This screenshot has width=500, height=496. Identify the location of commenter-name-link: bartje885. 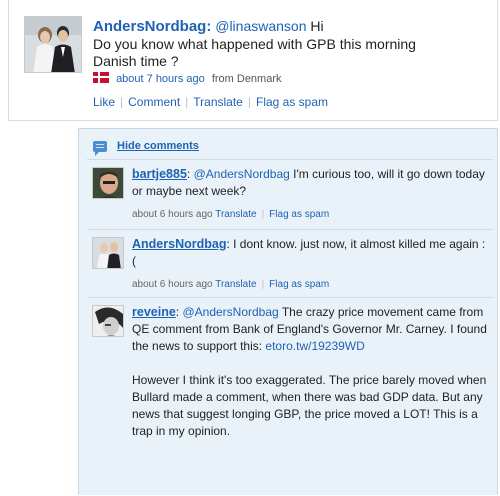
(159, 174).